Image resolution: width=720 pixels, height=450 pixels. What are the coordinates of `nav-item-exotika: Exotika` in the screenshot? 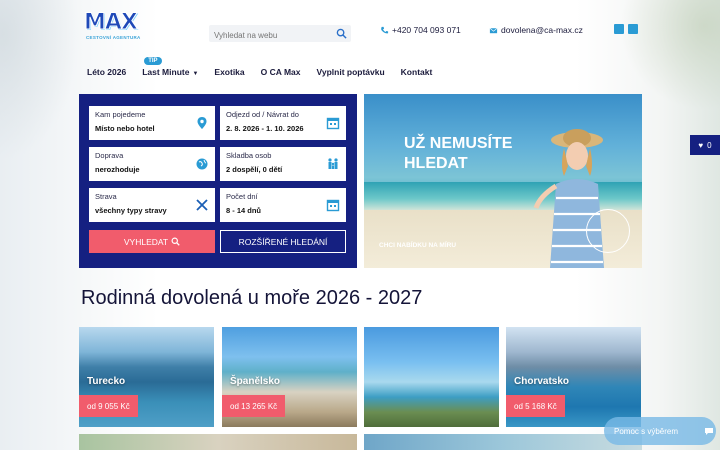 It's located at (229, 72).